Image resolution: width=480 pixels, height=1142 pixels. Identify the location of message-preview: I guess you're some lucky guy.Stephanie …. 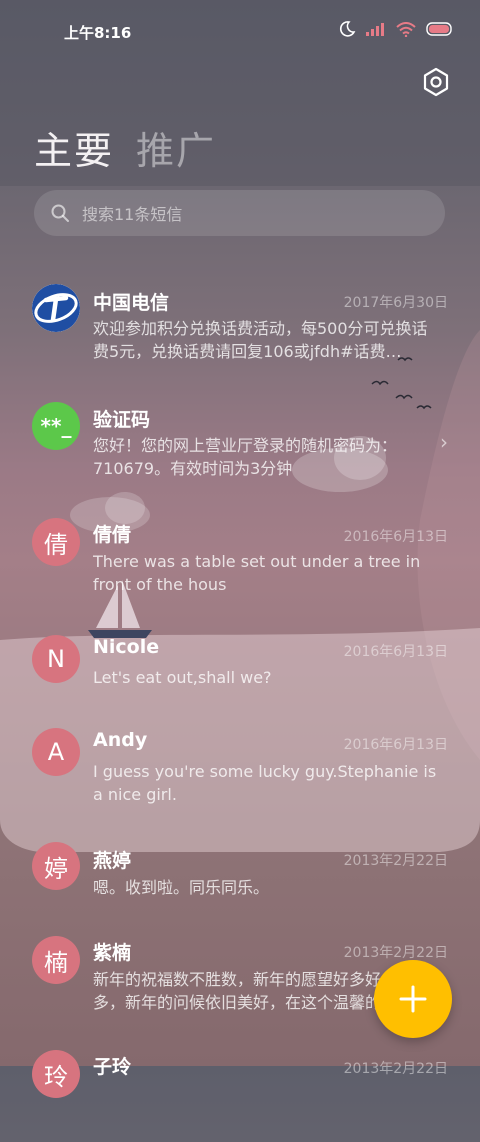
(265, 783).